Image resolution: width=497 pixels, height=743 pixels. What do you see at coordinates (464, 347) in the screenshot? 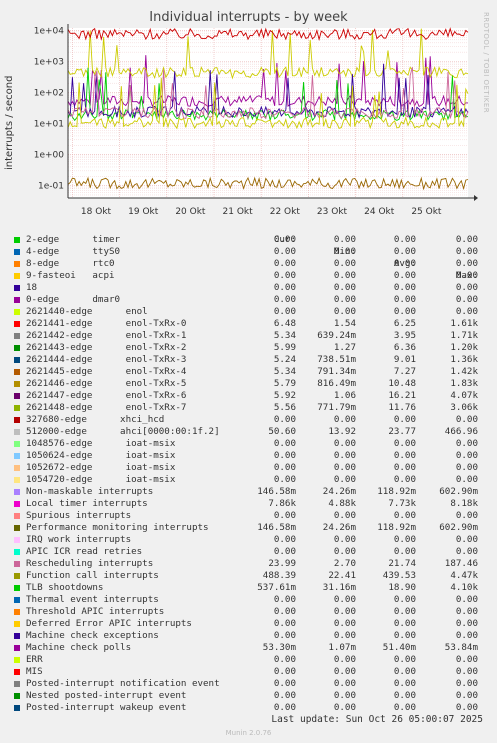
I see `legend-max-value: 1.20k` at bounding box center [464, 347].